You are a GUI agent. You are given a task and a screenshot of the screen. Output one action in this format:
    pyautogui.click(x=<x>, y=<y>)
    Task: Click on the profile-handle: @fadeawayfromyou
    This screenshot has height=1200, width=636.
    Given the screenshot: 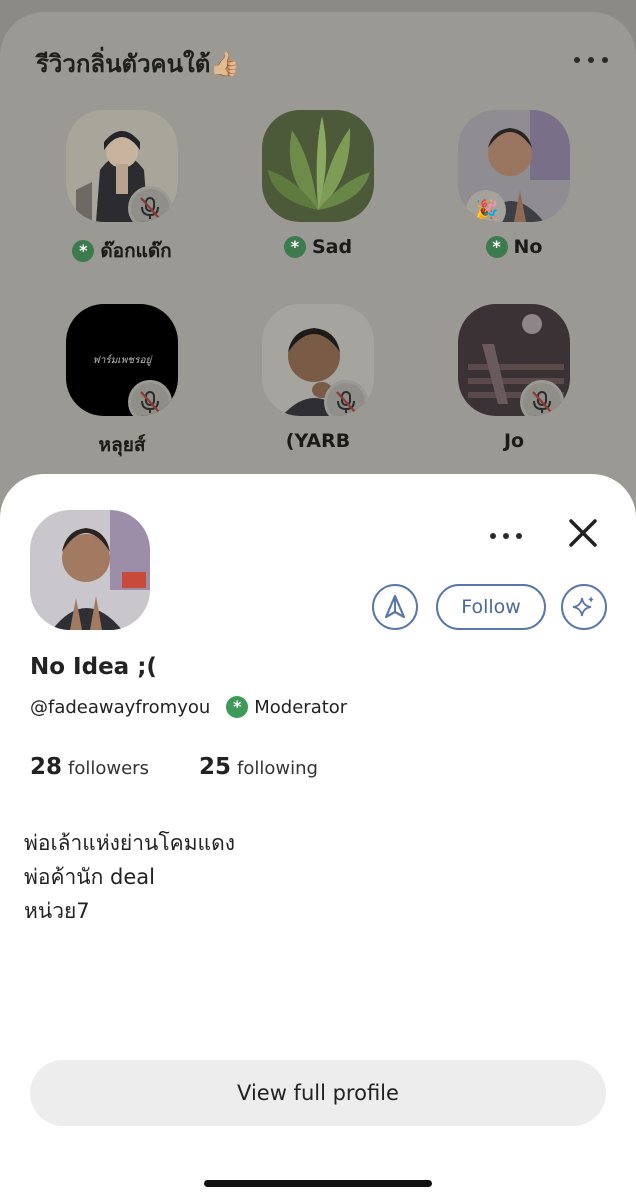 What is the action you would take?
    pyautogui.click(x=120, y=707)
    